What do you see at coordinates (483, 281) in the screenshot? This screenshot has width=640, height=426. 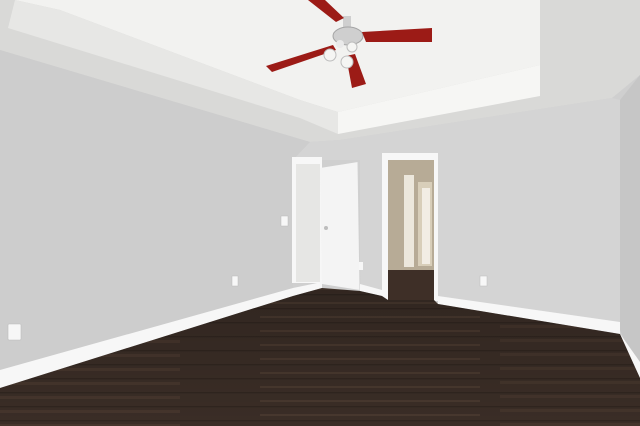 I see `outlet-icon-back-wall` at bounding box center [483, 281].